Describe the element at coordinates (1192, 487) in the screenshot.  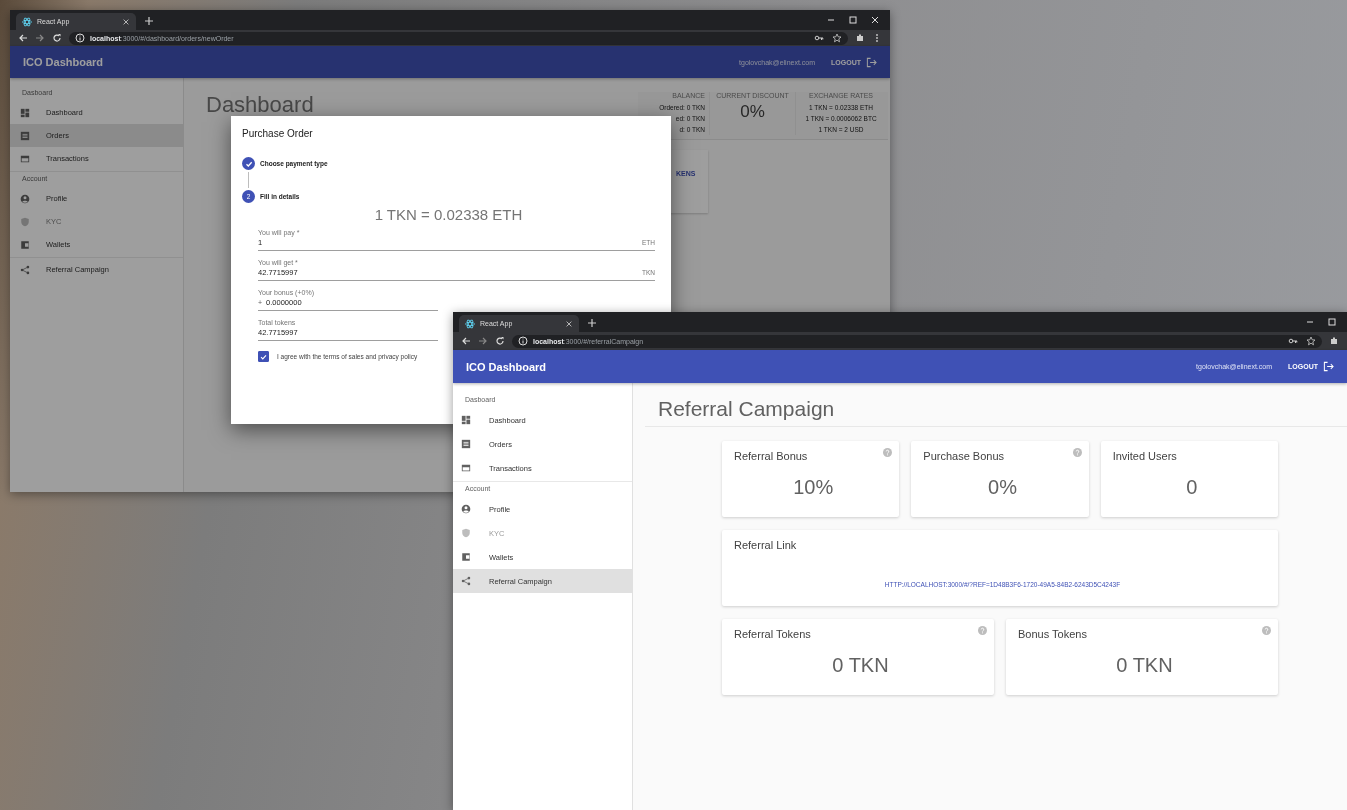
I see `card-value: 0` at that location.